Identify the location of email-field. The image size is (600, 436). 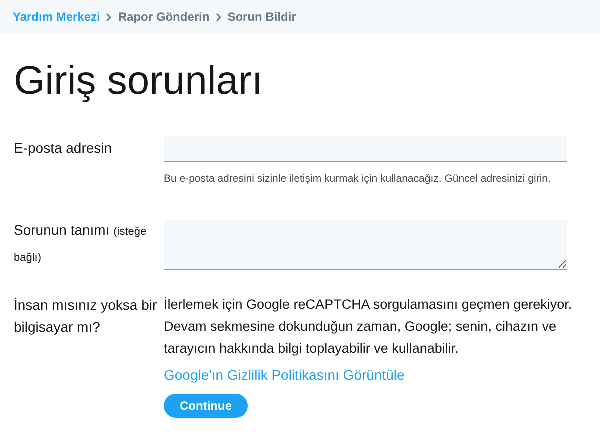
(365, 149).